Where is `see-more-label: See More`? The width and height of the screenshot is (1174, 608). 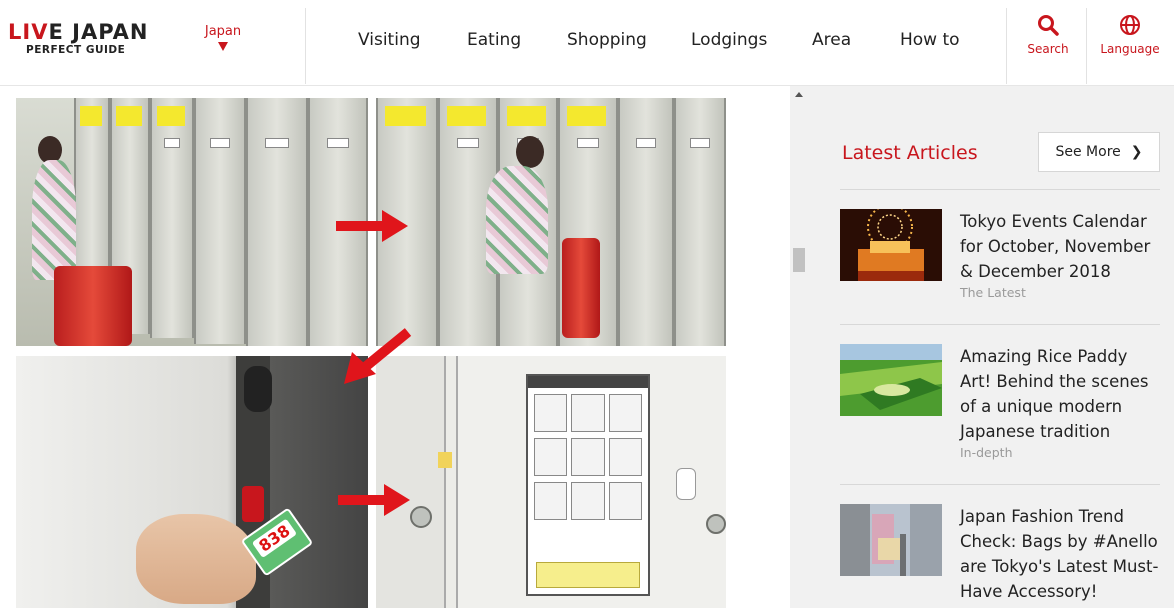
see-more-label: See More is located at coordinates (1088, 152).